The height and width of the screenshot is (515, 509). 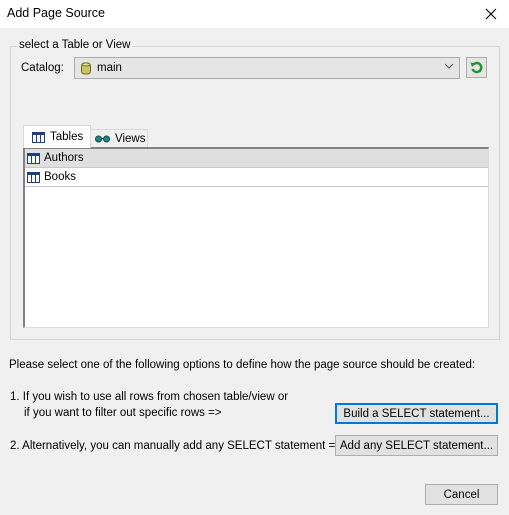 I want to click on list-item-label: Books, so click(x=60, y=177).